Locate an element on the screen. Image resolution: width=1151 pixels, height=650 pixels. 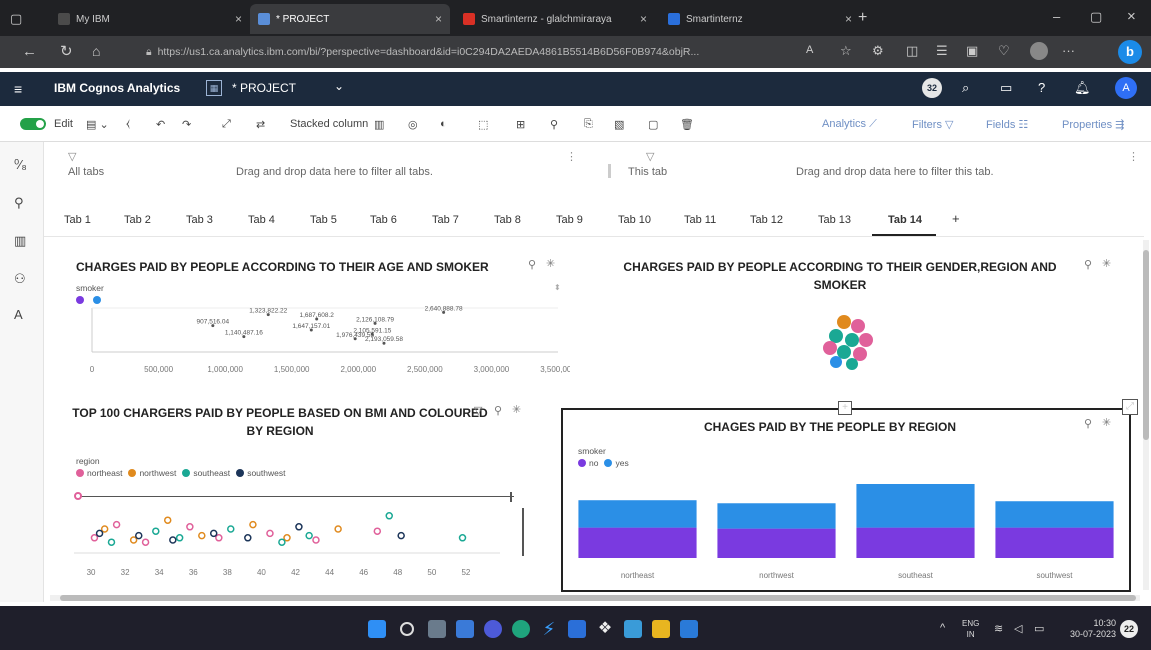
y-range-slider is located at coordinates (523, 532).